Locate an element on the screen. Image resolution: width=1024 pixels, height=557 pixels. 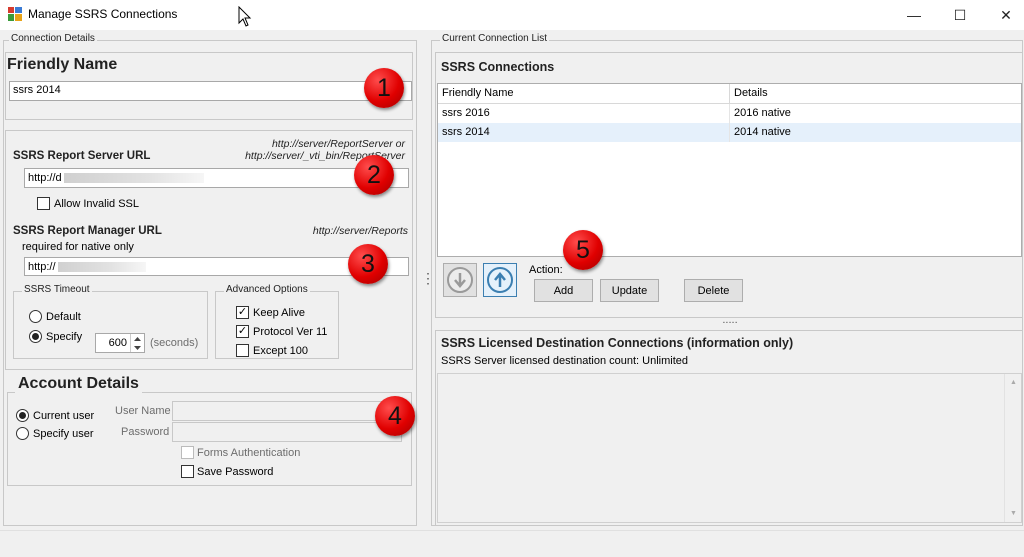
save-password-label: Save Password is located at coordinates (235, 472).